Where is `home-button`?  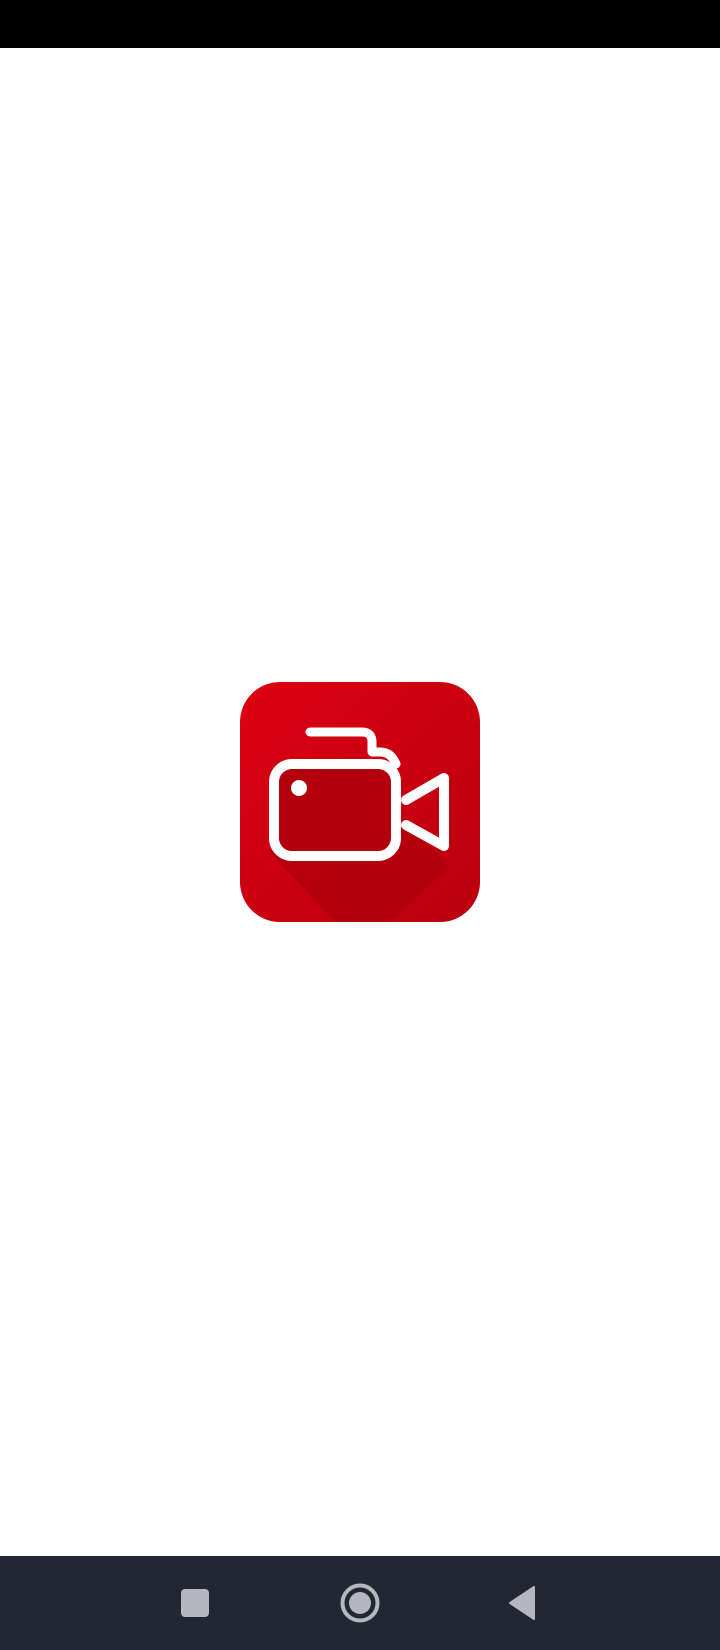 home-button is located at coordinates (360, 1603).